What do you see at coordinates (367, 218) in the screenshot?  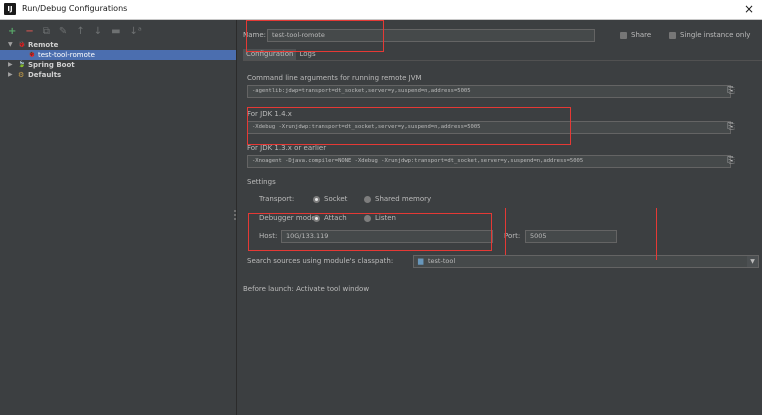 I see `listen-radio` at bounding box center [367, 218].